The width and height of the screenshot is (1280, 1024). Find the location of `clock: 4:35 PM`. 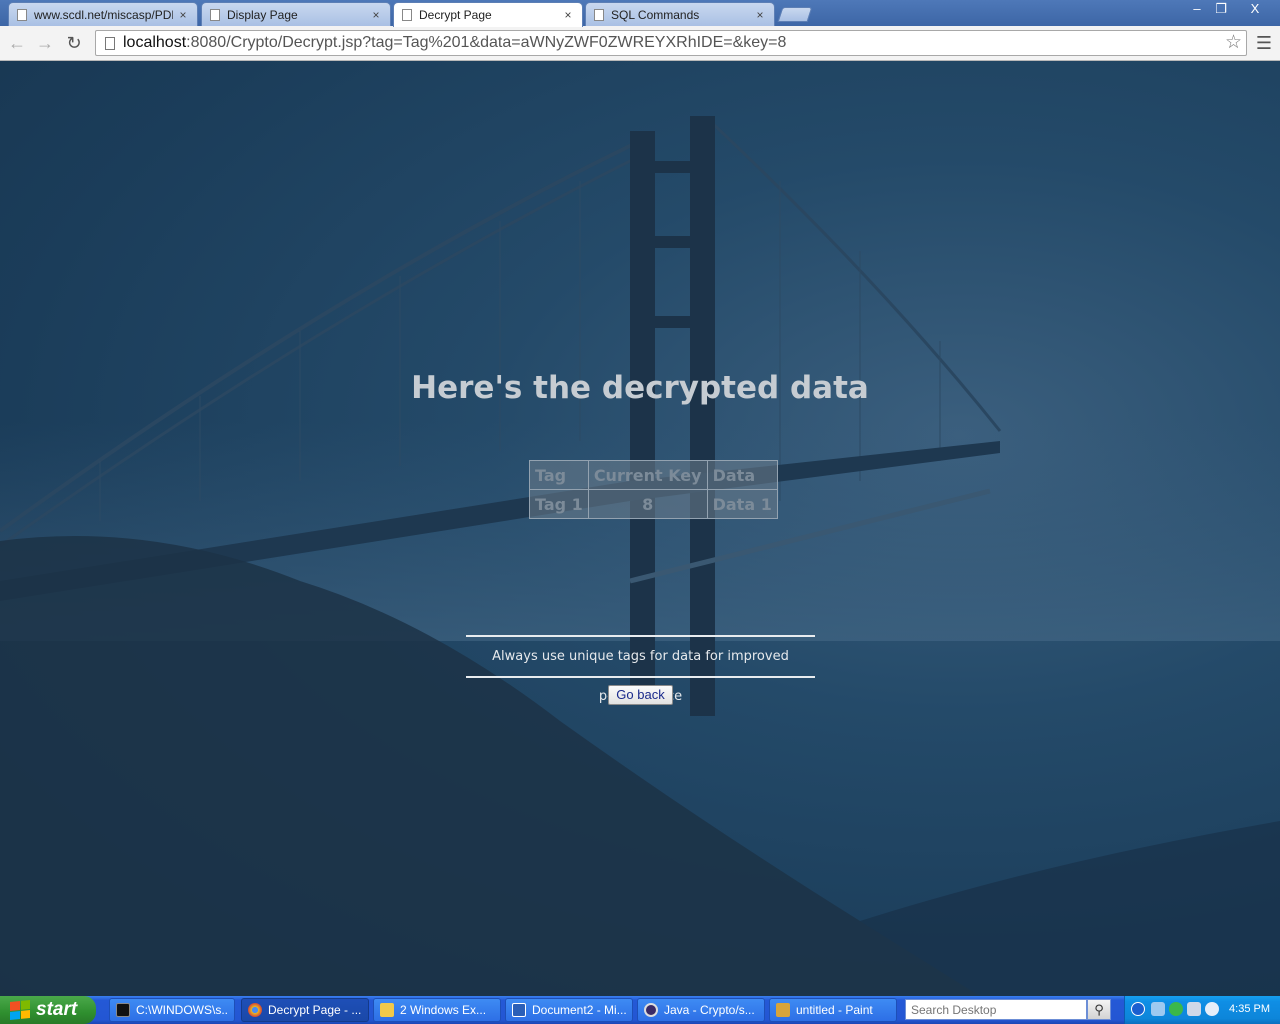

clock: 4:35 PM is located at coordinates (1249, 1009).